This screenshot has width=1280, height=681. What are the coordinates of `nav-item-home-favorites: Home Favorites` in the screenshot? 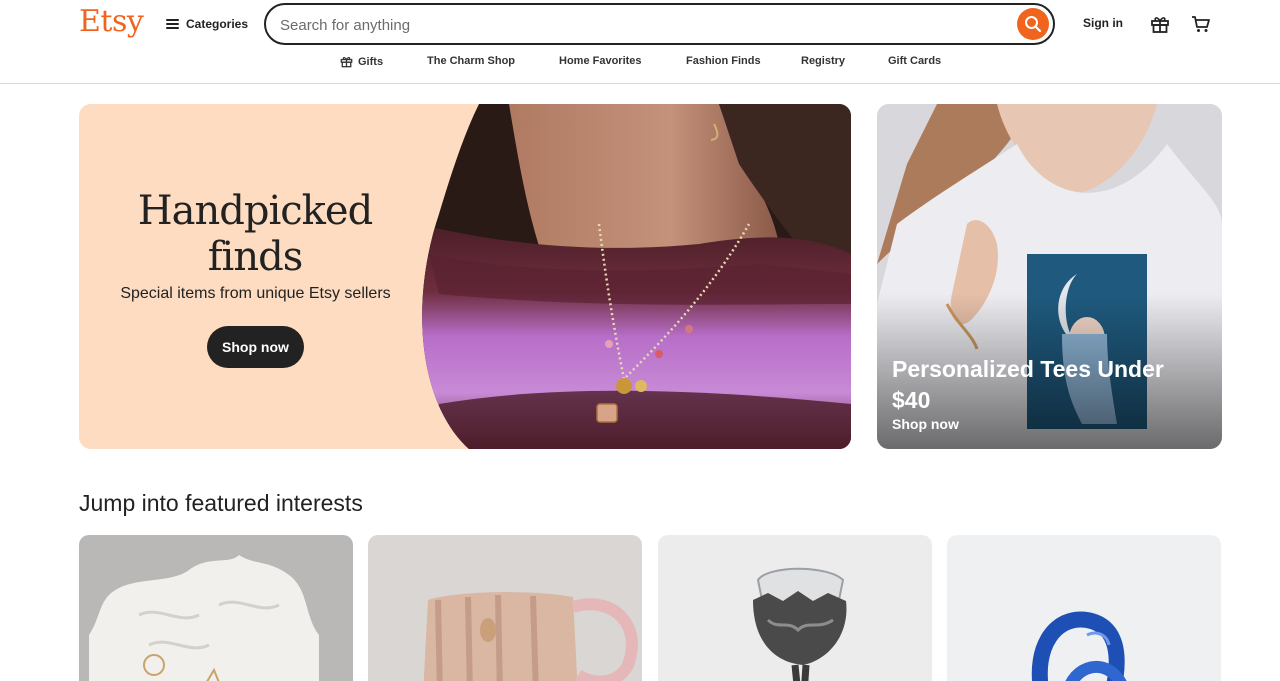 It's located at (600, 61).